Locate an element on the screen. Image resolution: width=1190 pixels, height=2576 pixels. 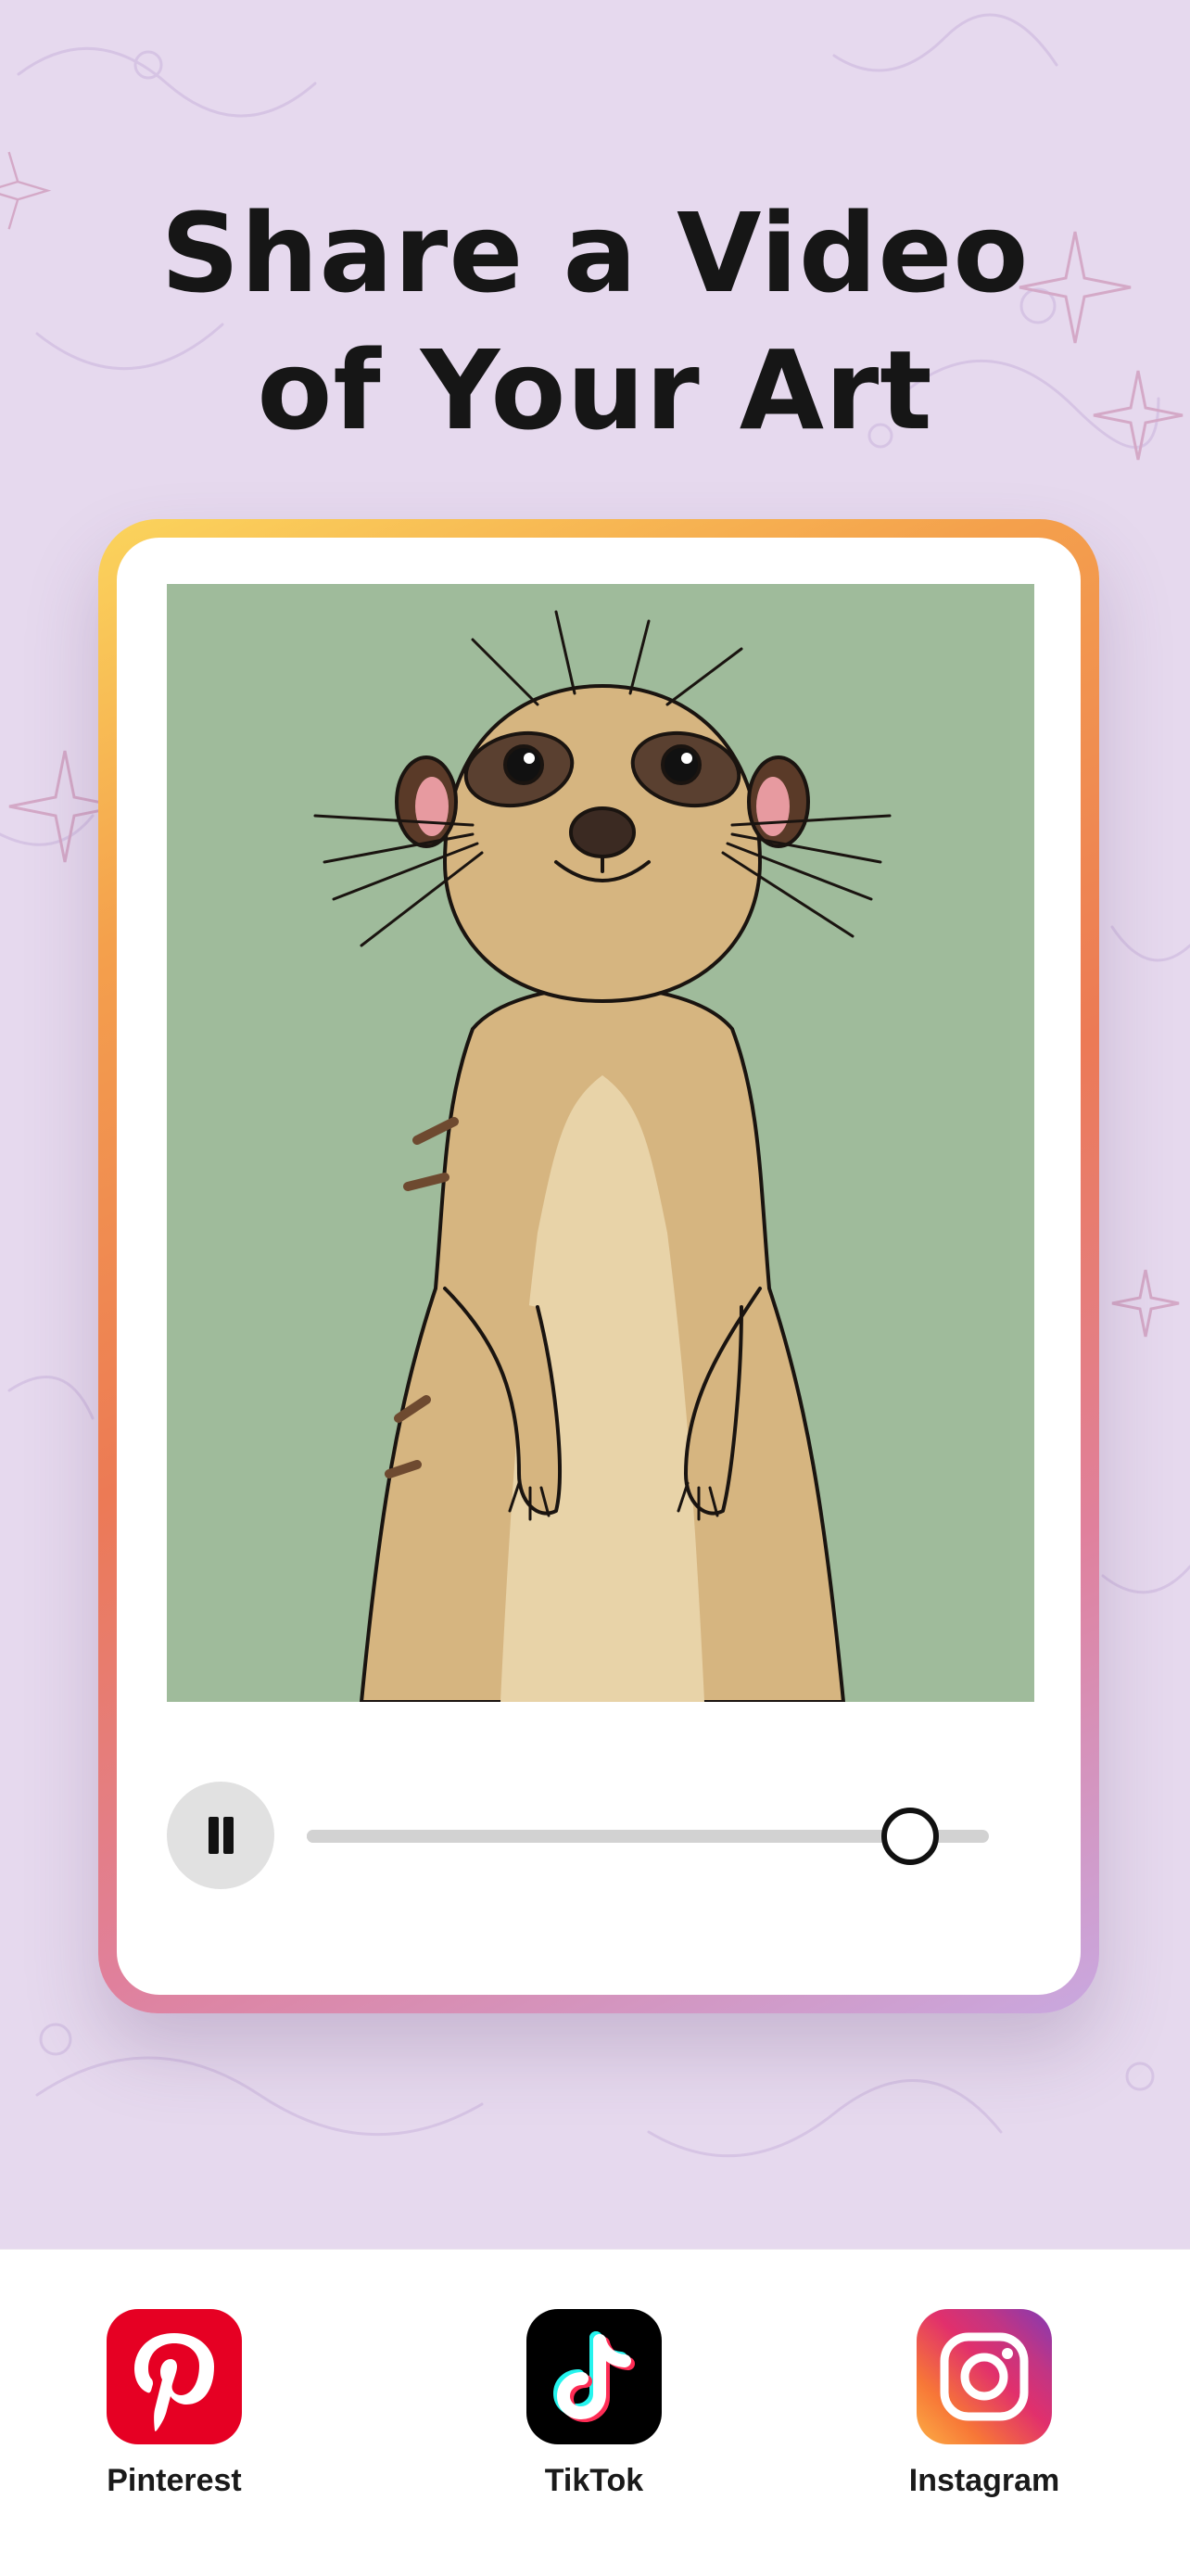
playback-controls is located at coordinates (599, 1826).